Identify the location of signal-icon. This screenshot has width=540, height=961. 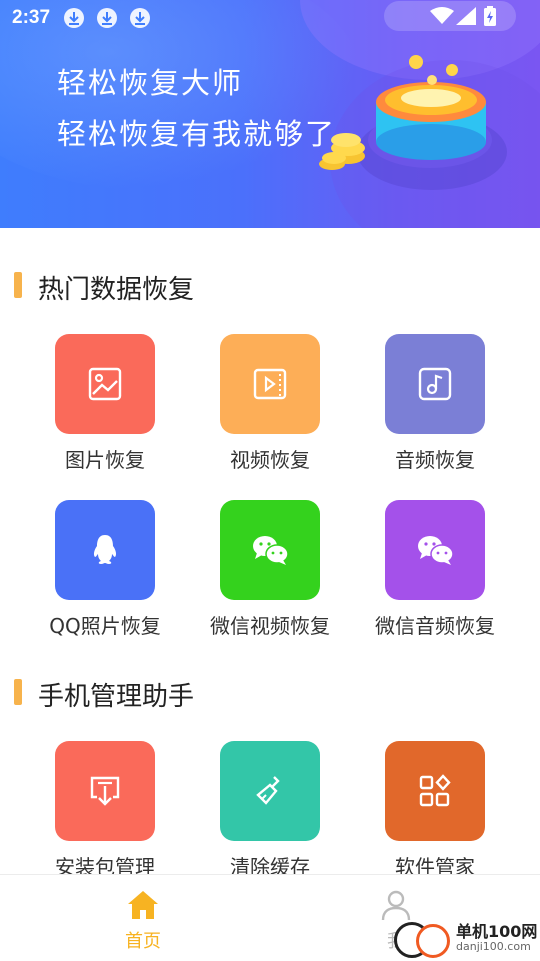
(466, 16).